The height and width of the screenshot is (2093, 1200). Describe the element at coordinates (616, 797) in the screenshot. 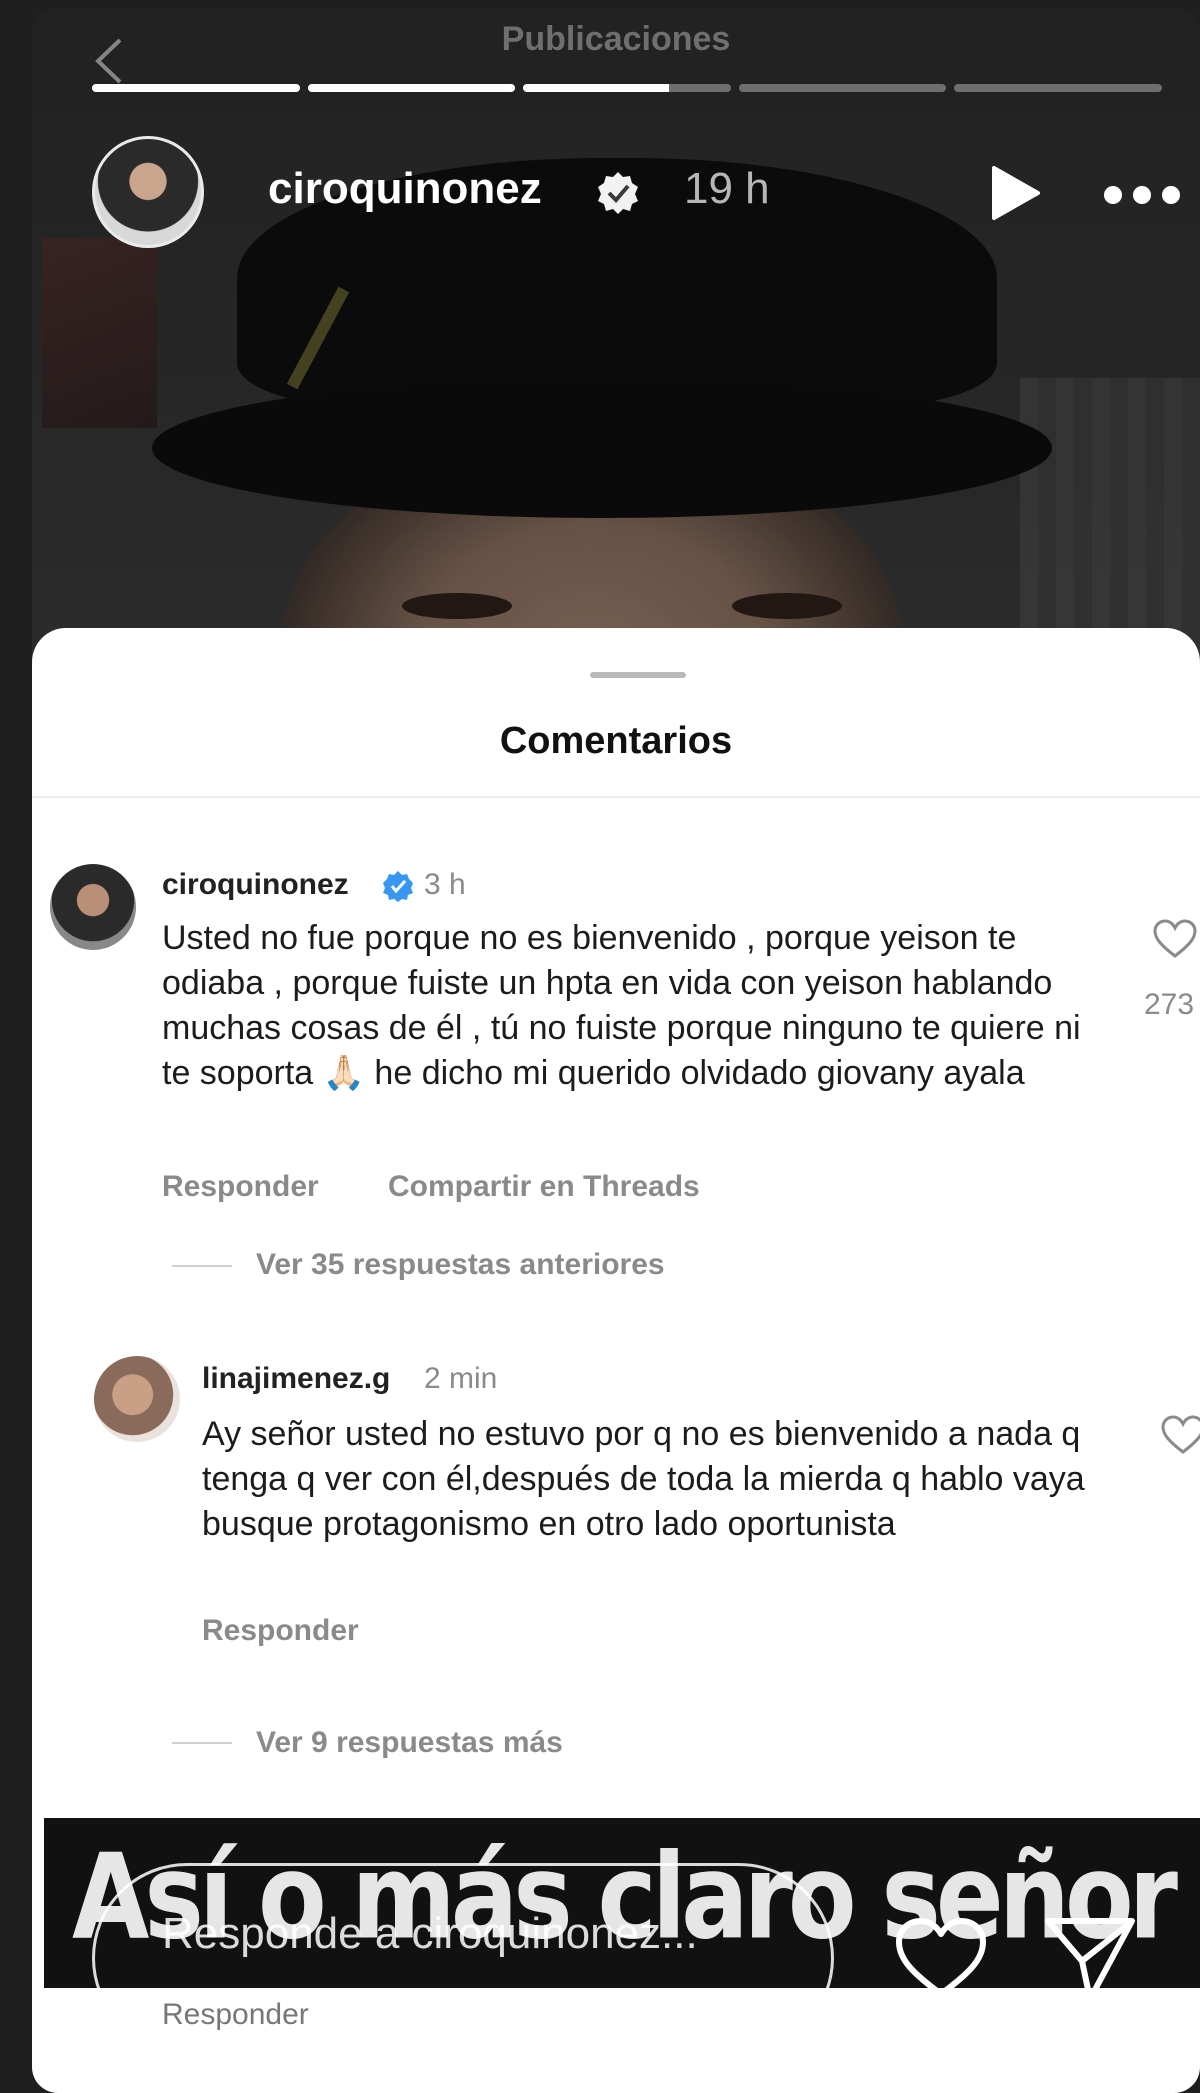

I see `divider` at that location.